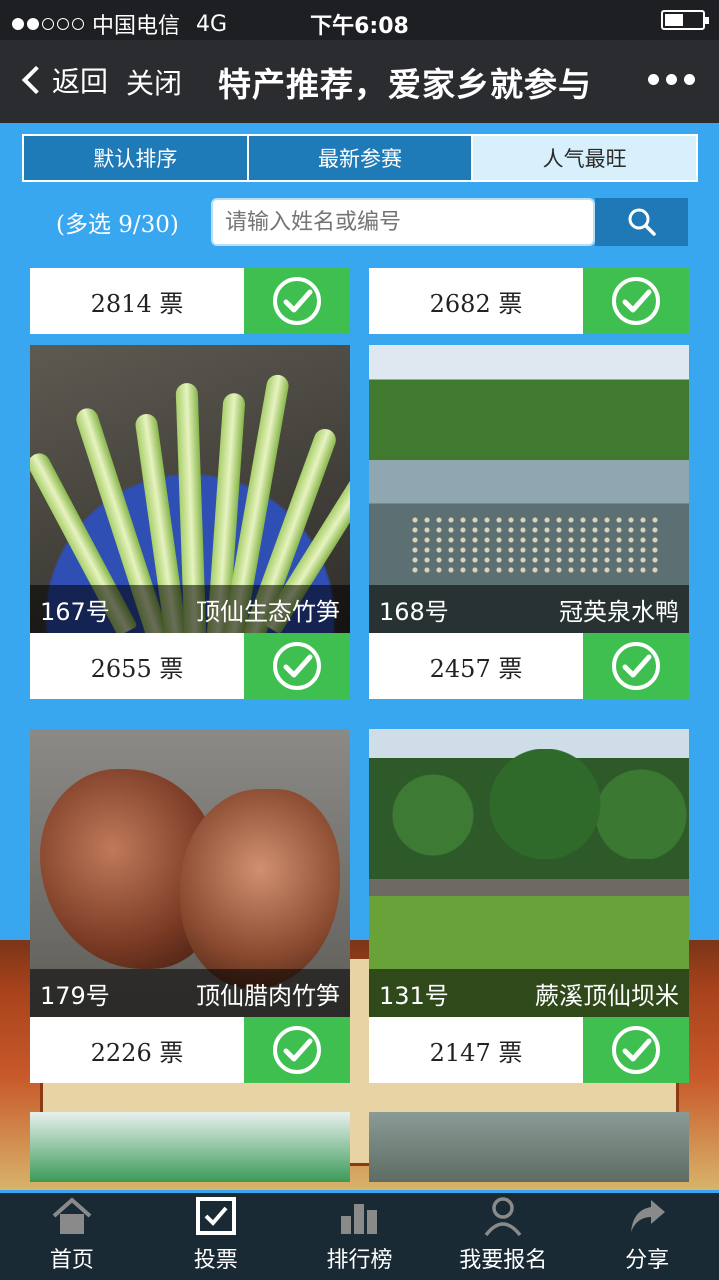  I want to click on page-title: 特产推荐，爱家乡就参与, so click(405, 84).